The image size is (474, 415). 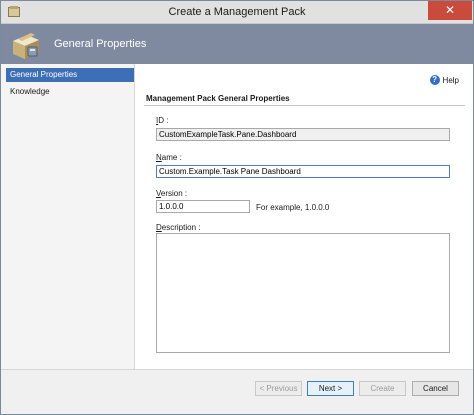 I want to click on description-label: Description :, so click(x=178, y=227).